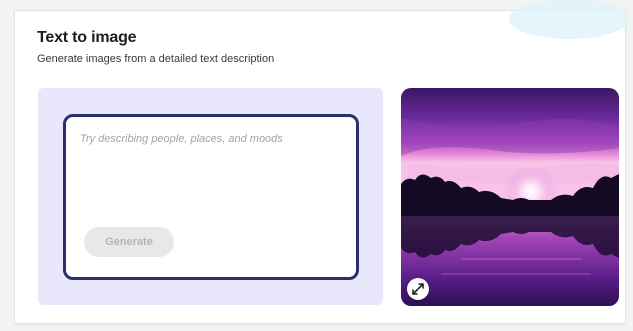 The width and height of the screenshot is (633, 331). What do you see at coordinates (211, 168) in the screenshot?
I see `prompt-input` at bounding box center [211, 168].